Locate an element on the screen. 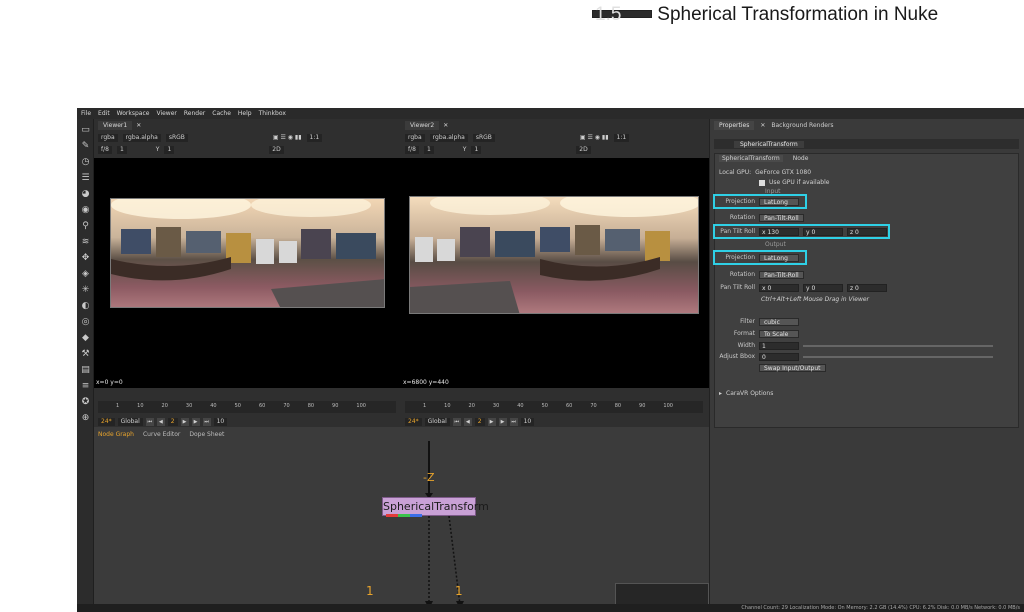  timeline-ticks: 1 10 20 30 40 50 60 70 80 90 100 is located at coordinates (548, 407).